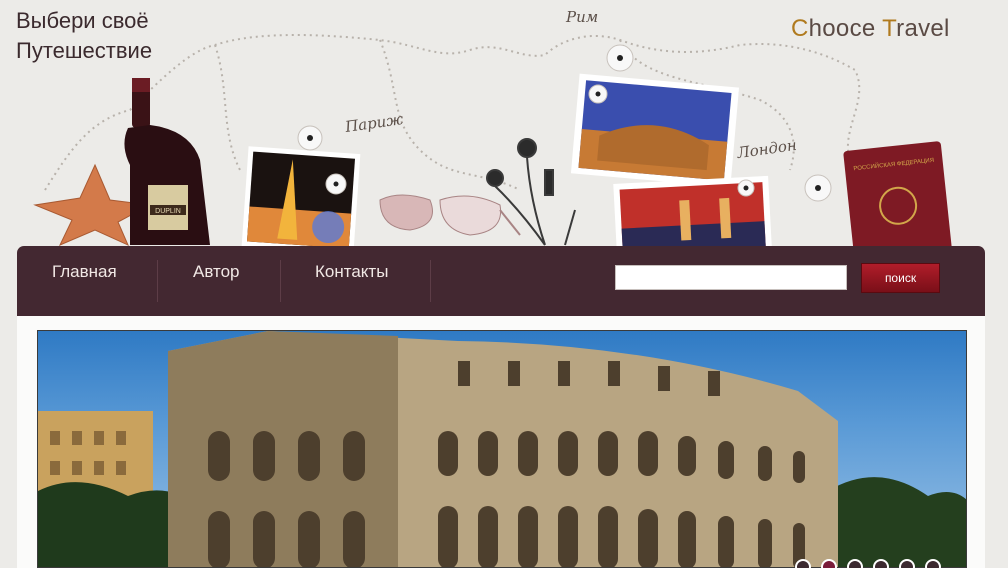 The image size is (1008, 568). I want to click on wine-bottle-image: DUPLIN, so click(167, 161).